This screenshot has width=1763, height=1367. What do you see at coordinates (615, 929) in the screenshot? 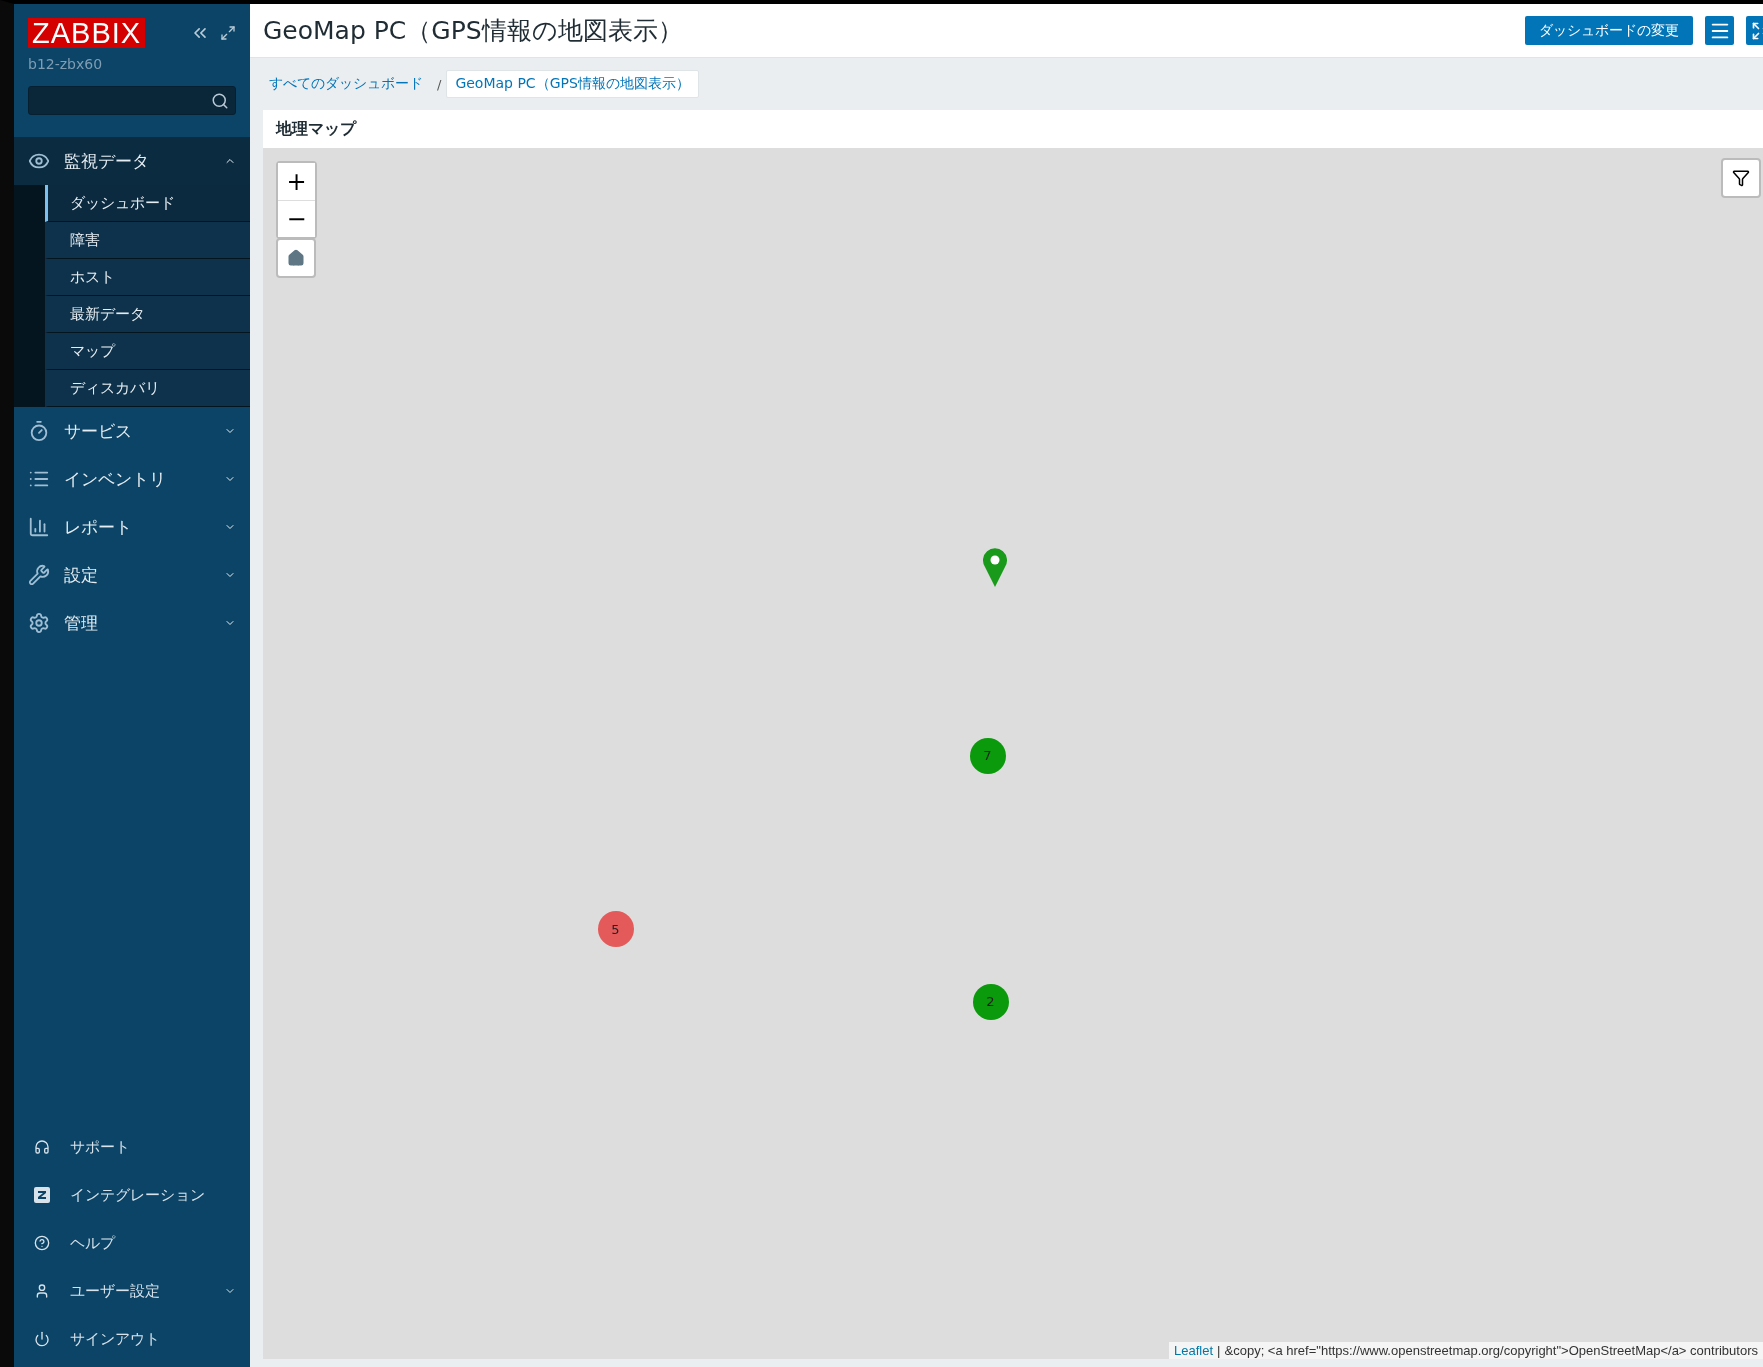
I see `marker-cluster: 5` at bounding box center [615, 929].